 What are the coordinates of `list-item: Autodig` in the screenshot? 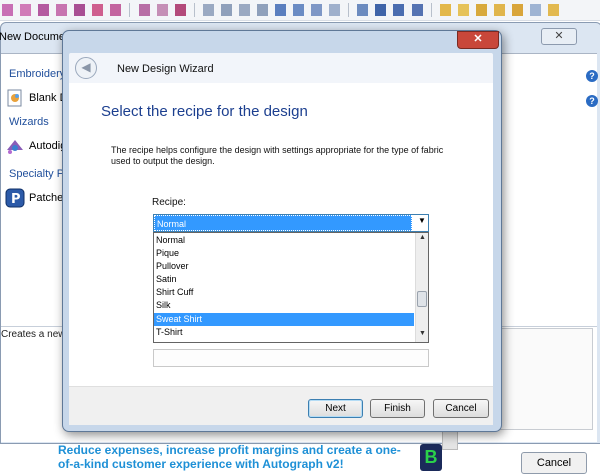 It's located at (35, 146).